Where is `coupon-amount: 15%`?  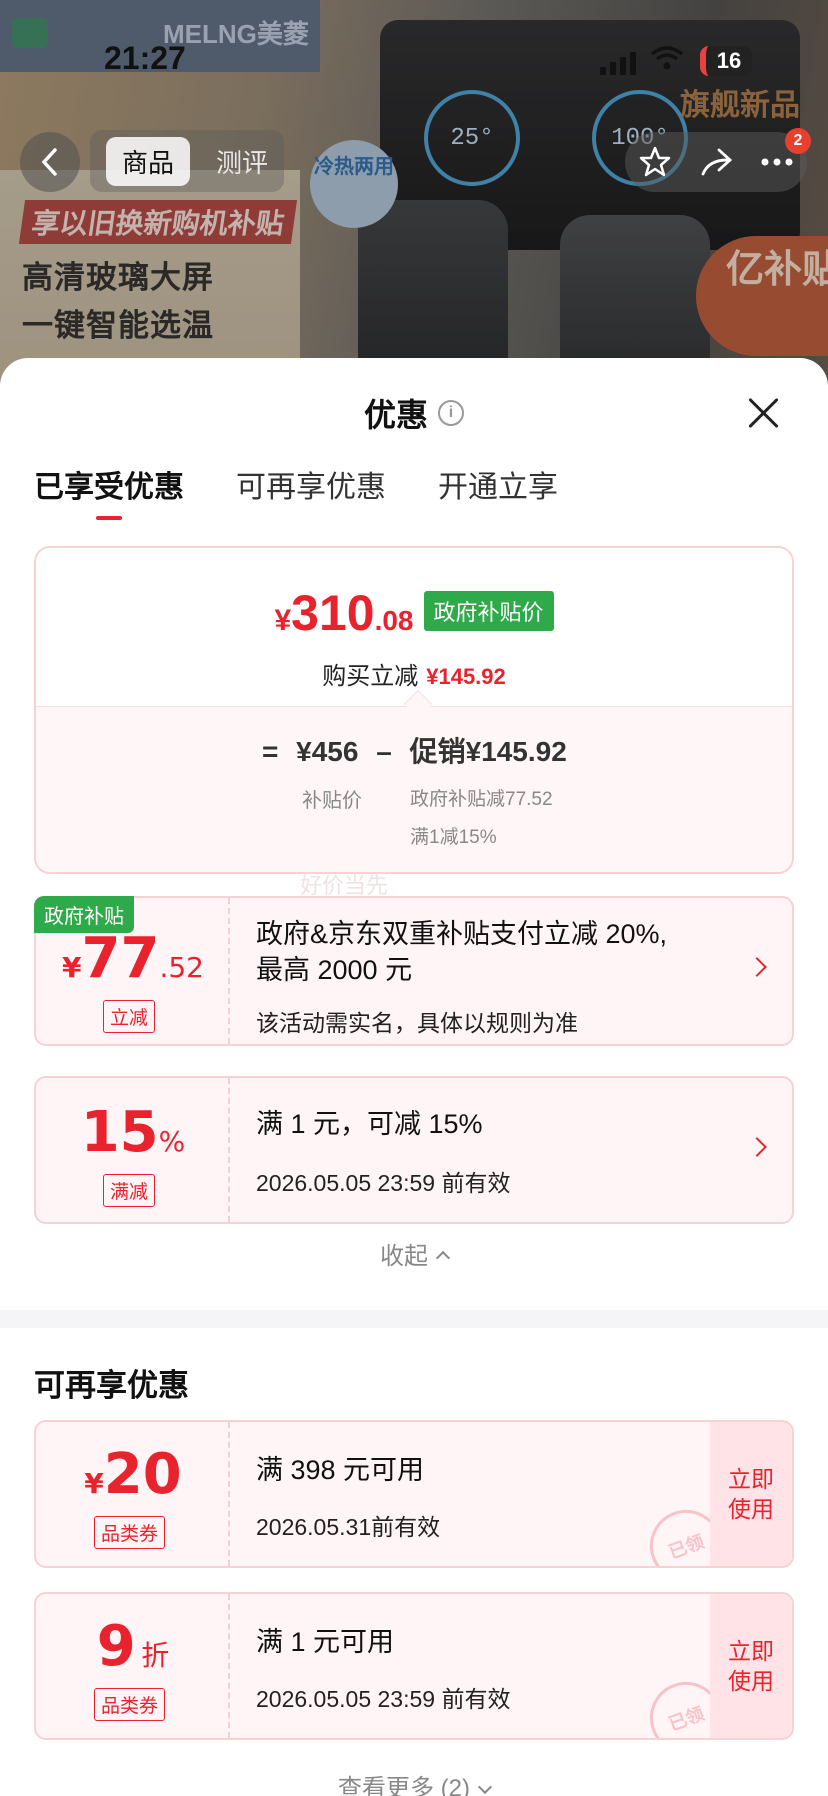
coupon-amount: 15% is located at coordinates (133, 1132).